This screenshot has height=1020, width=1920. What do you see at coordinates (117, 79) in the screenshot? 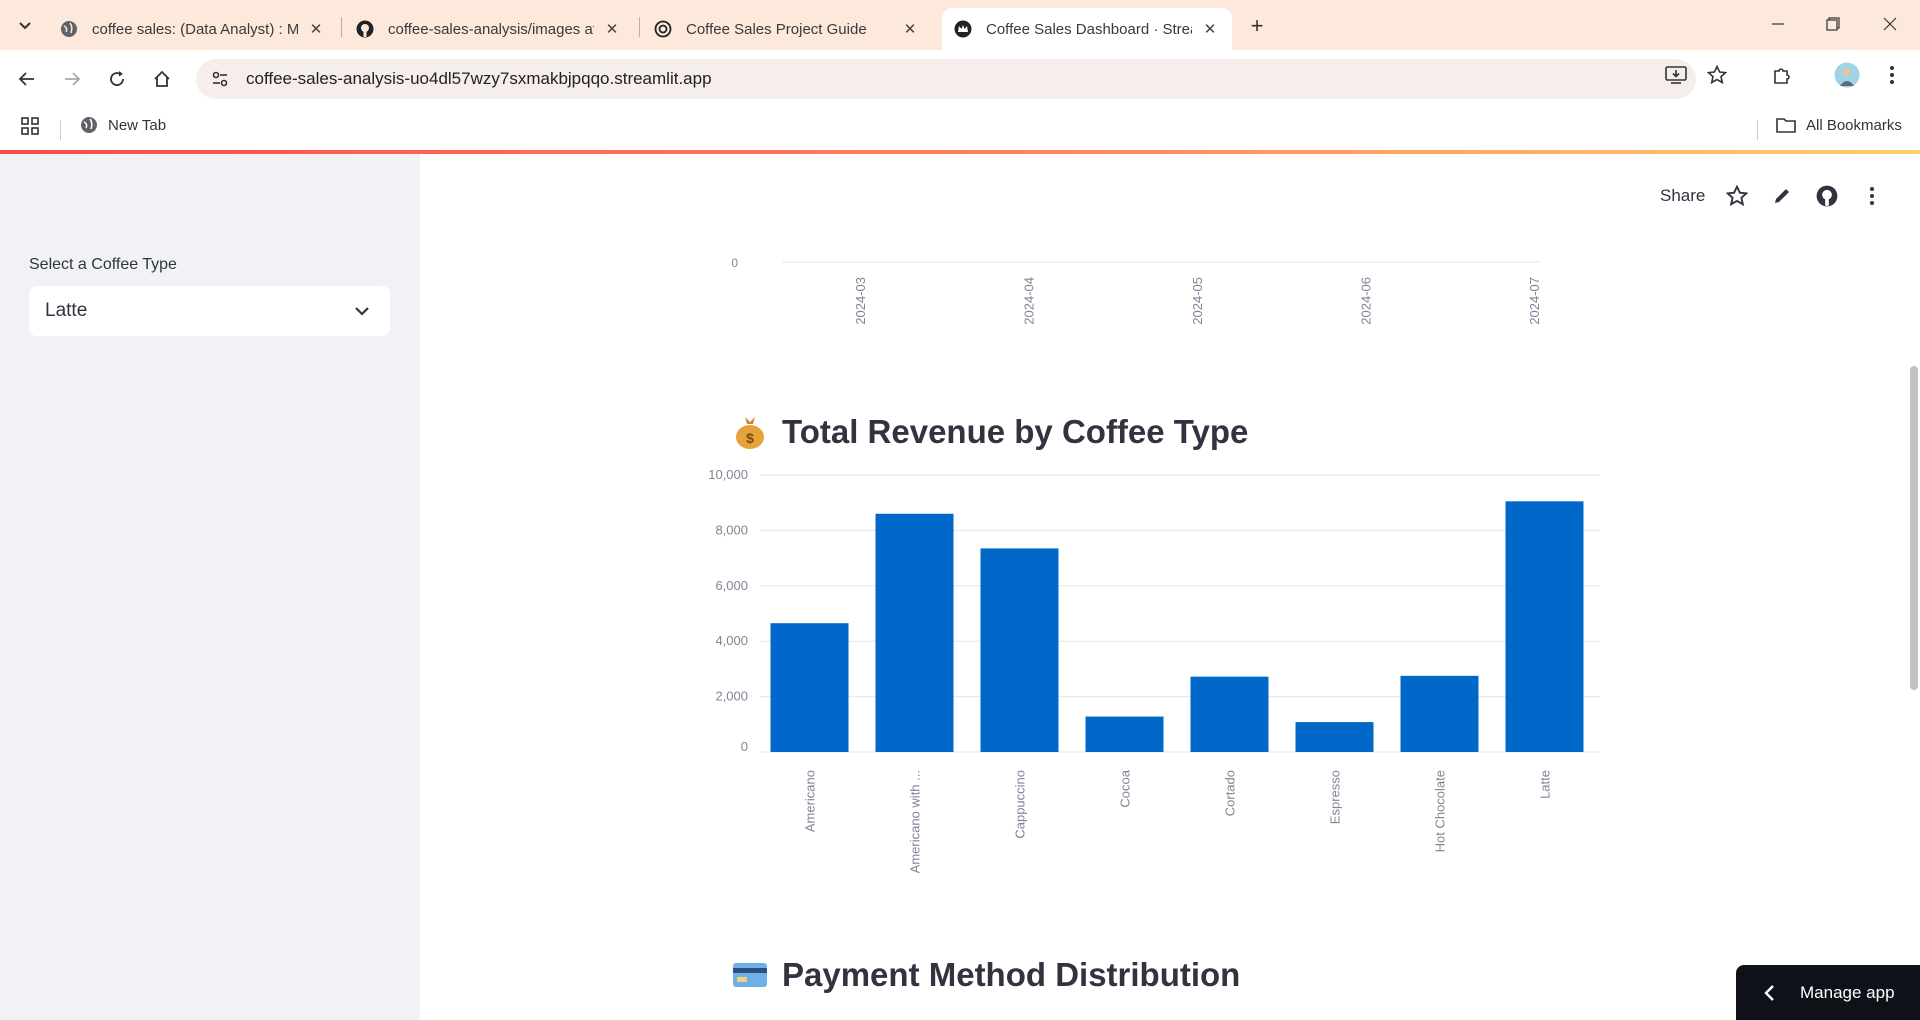
I see `reload-icon` at bounding box center [117, 79].